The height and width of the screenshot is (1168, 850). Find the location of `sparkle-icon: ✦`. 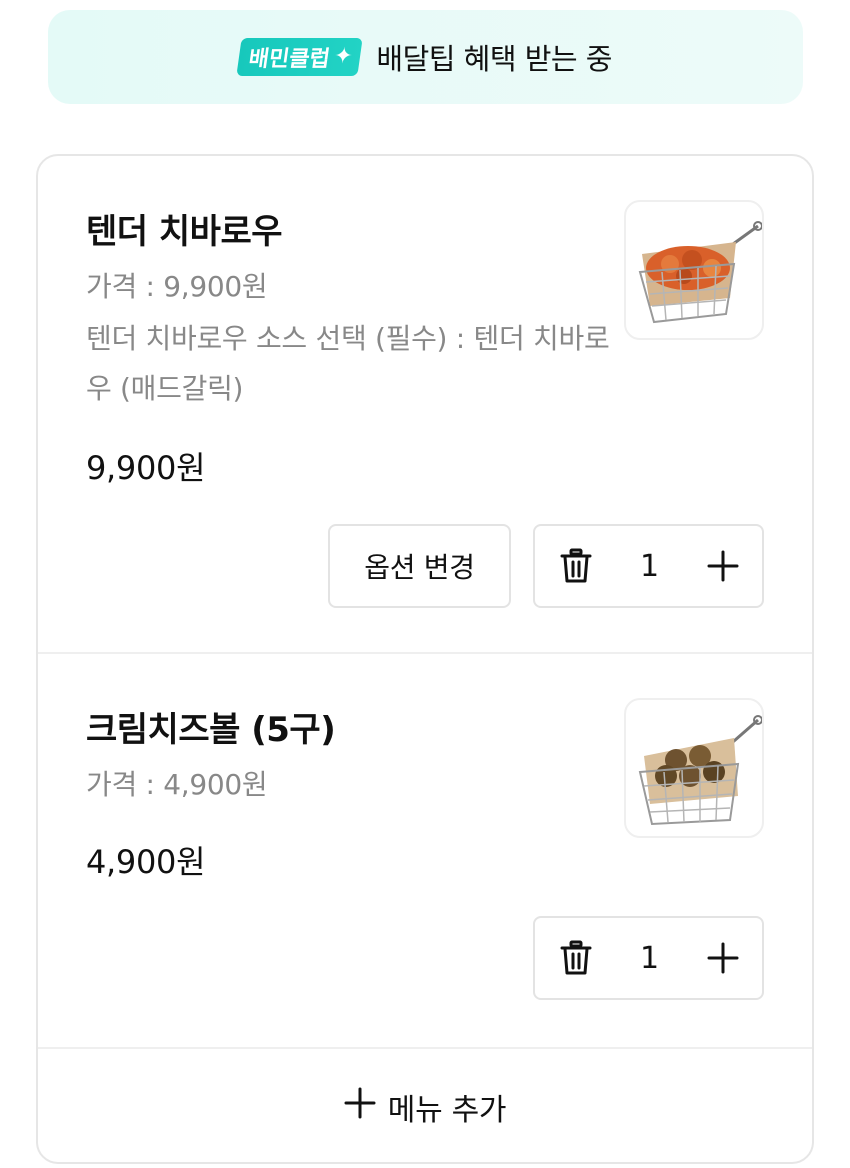

sparkle-icon: ✦ is located at coordinates (343, 56).